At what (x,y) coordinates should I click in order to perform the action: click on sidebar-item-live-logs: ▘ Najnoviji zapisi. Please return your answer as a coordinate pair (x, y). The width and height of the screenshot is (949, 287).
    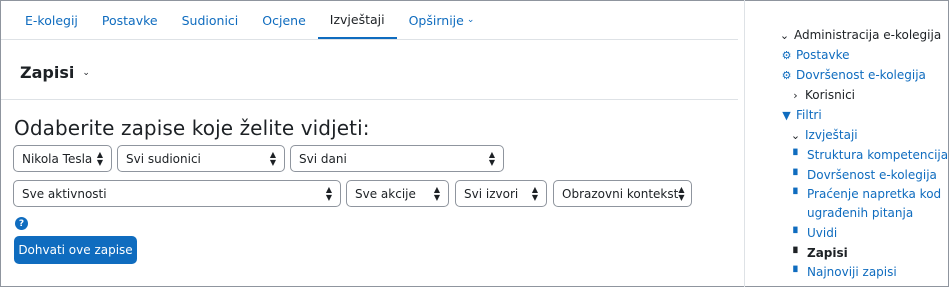
    Looking at the image, I should click on (844, 272).